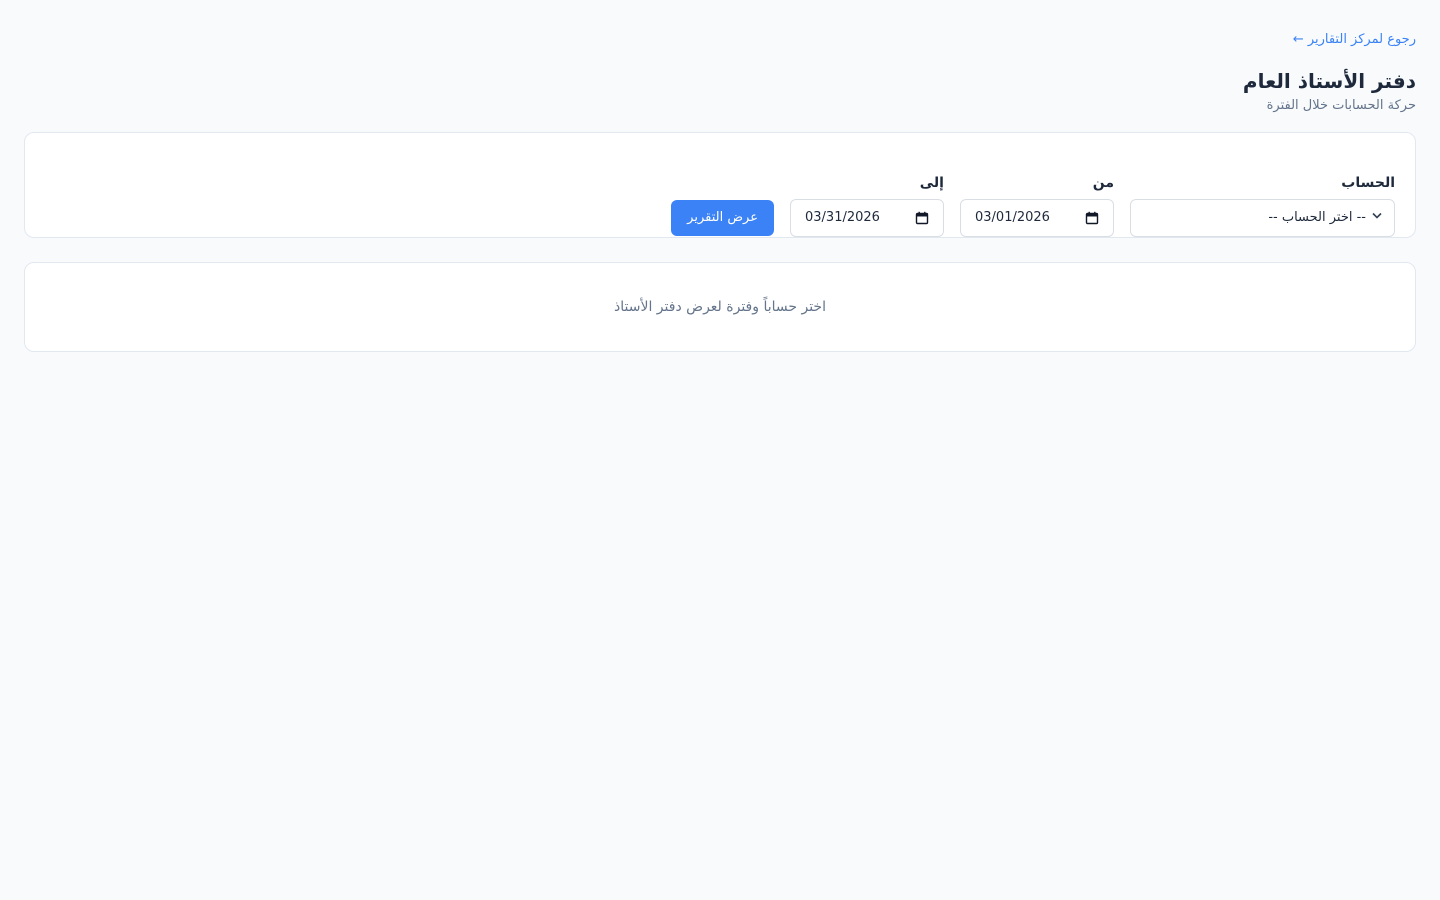 The height and width of the screenshot is (900, 1440). What do you see at coordinates (1262, 217) in the screenshot?
I see `account-select: -- اختر الحساب --` at bounding box center [1262, 217].